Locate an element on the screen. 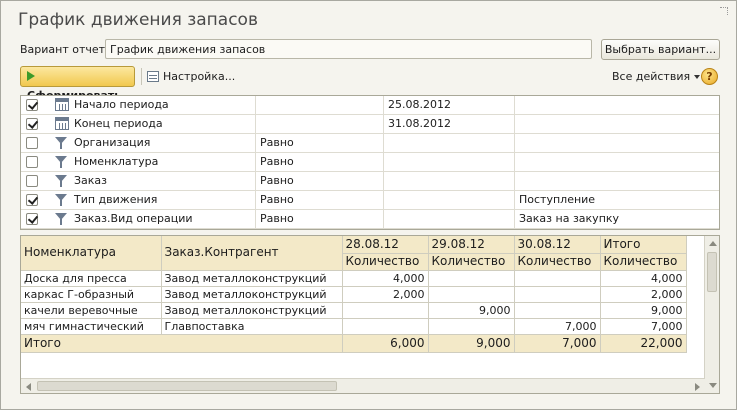 This screenshot has height=410, width=737. totals-date-3: 7,000 is located at coordinates (557, 343).